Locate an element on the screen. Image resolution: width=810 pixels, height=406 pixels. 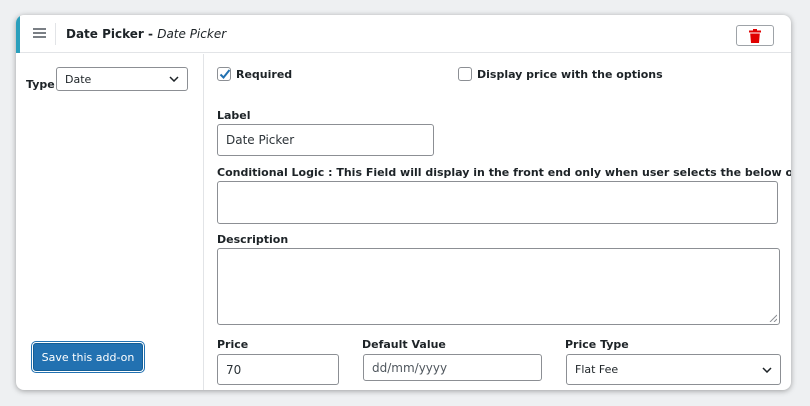
resize-handle-icon is located at coordinates (773, 318).